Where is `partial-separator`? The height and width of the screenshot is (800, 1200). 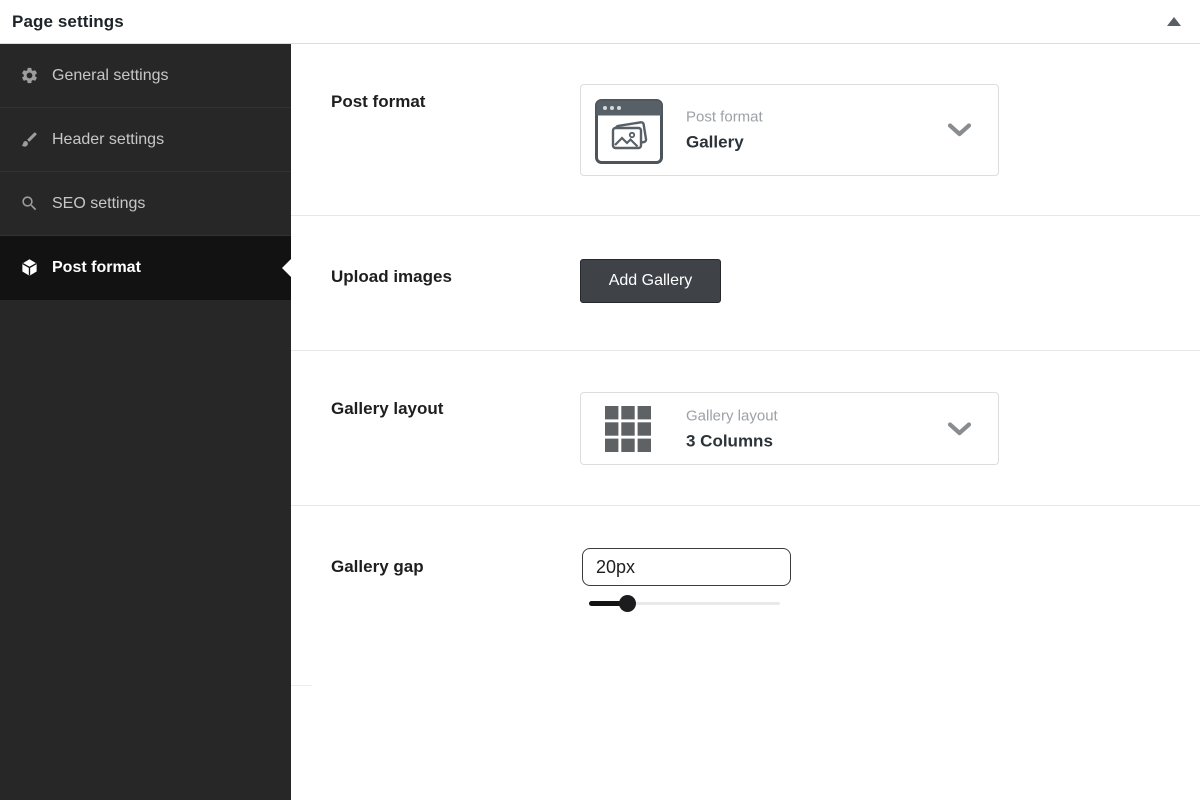 partial-separator is located at coordinates (301, 685).